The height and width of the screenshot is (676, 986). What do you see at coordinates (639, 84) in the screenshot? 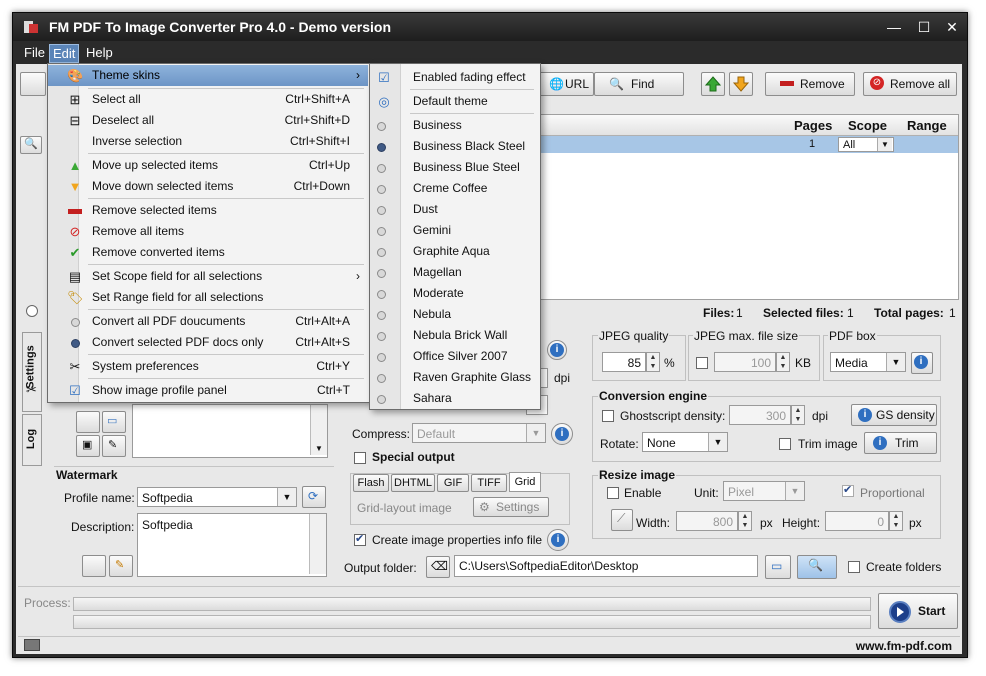
I see `toolbar-find-button: 🔍 Find` at bounding box center [639, 84].